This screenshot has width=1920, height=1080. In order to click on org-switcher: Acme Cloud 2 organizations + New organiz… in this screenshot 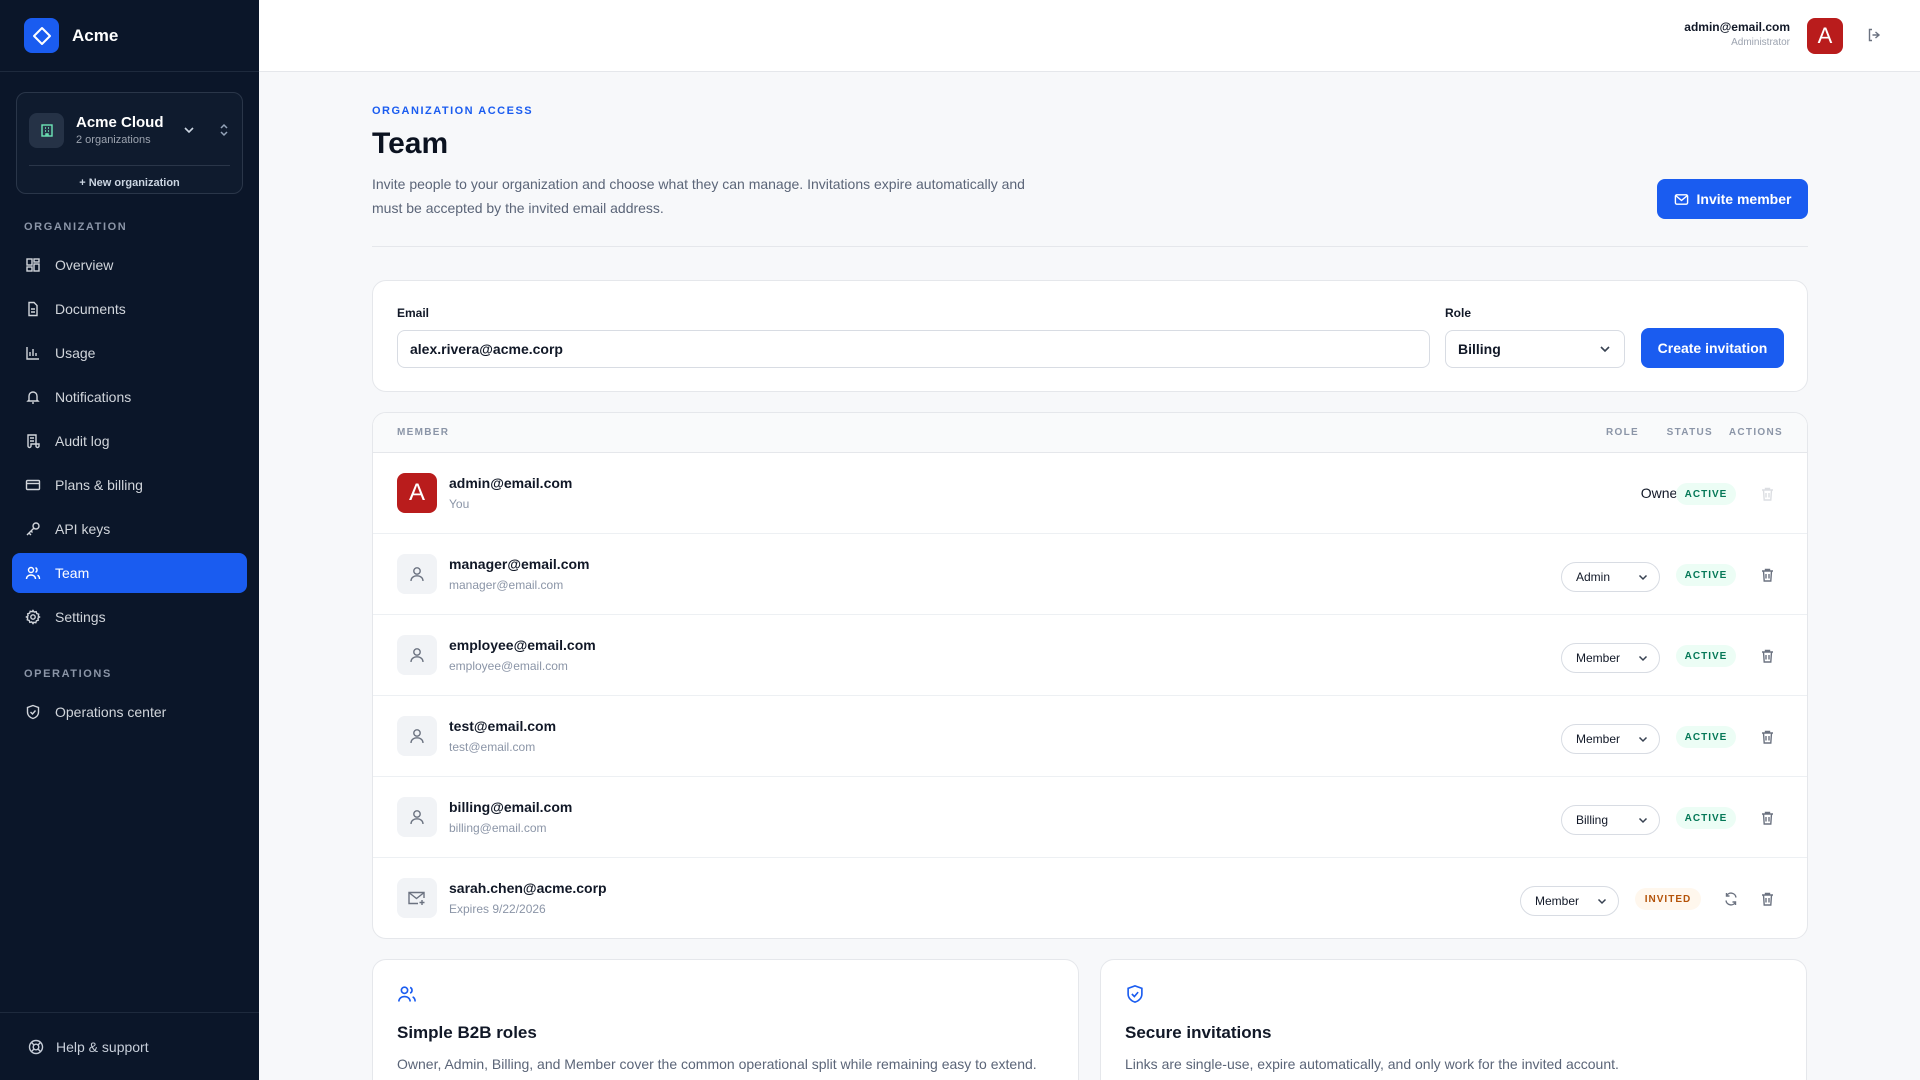, I will do `click(129, 143)`.